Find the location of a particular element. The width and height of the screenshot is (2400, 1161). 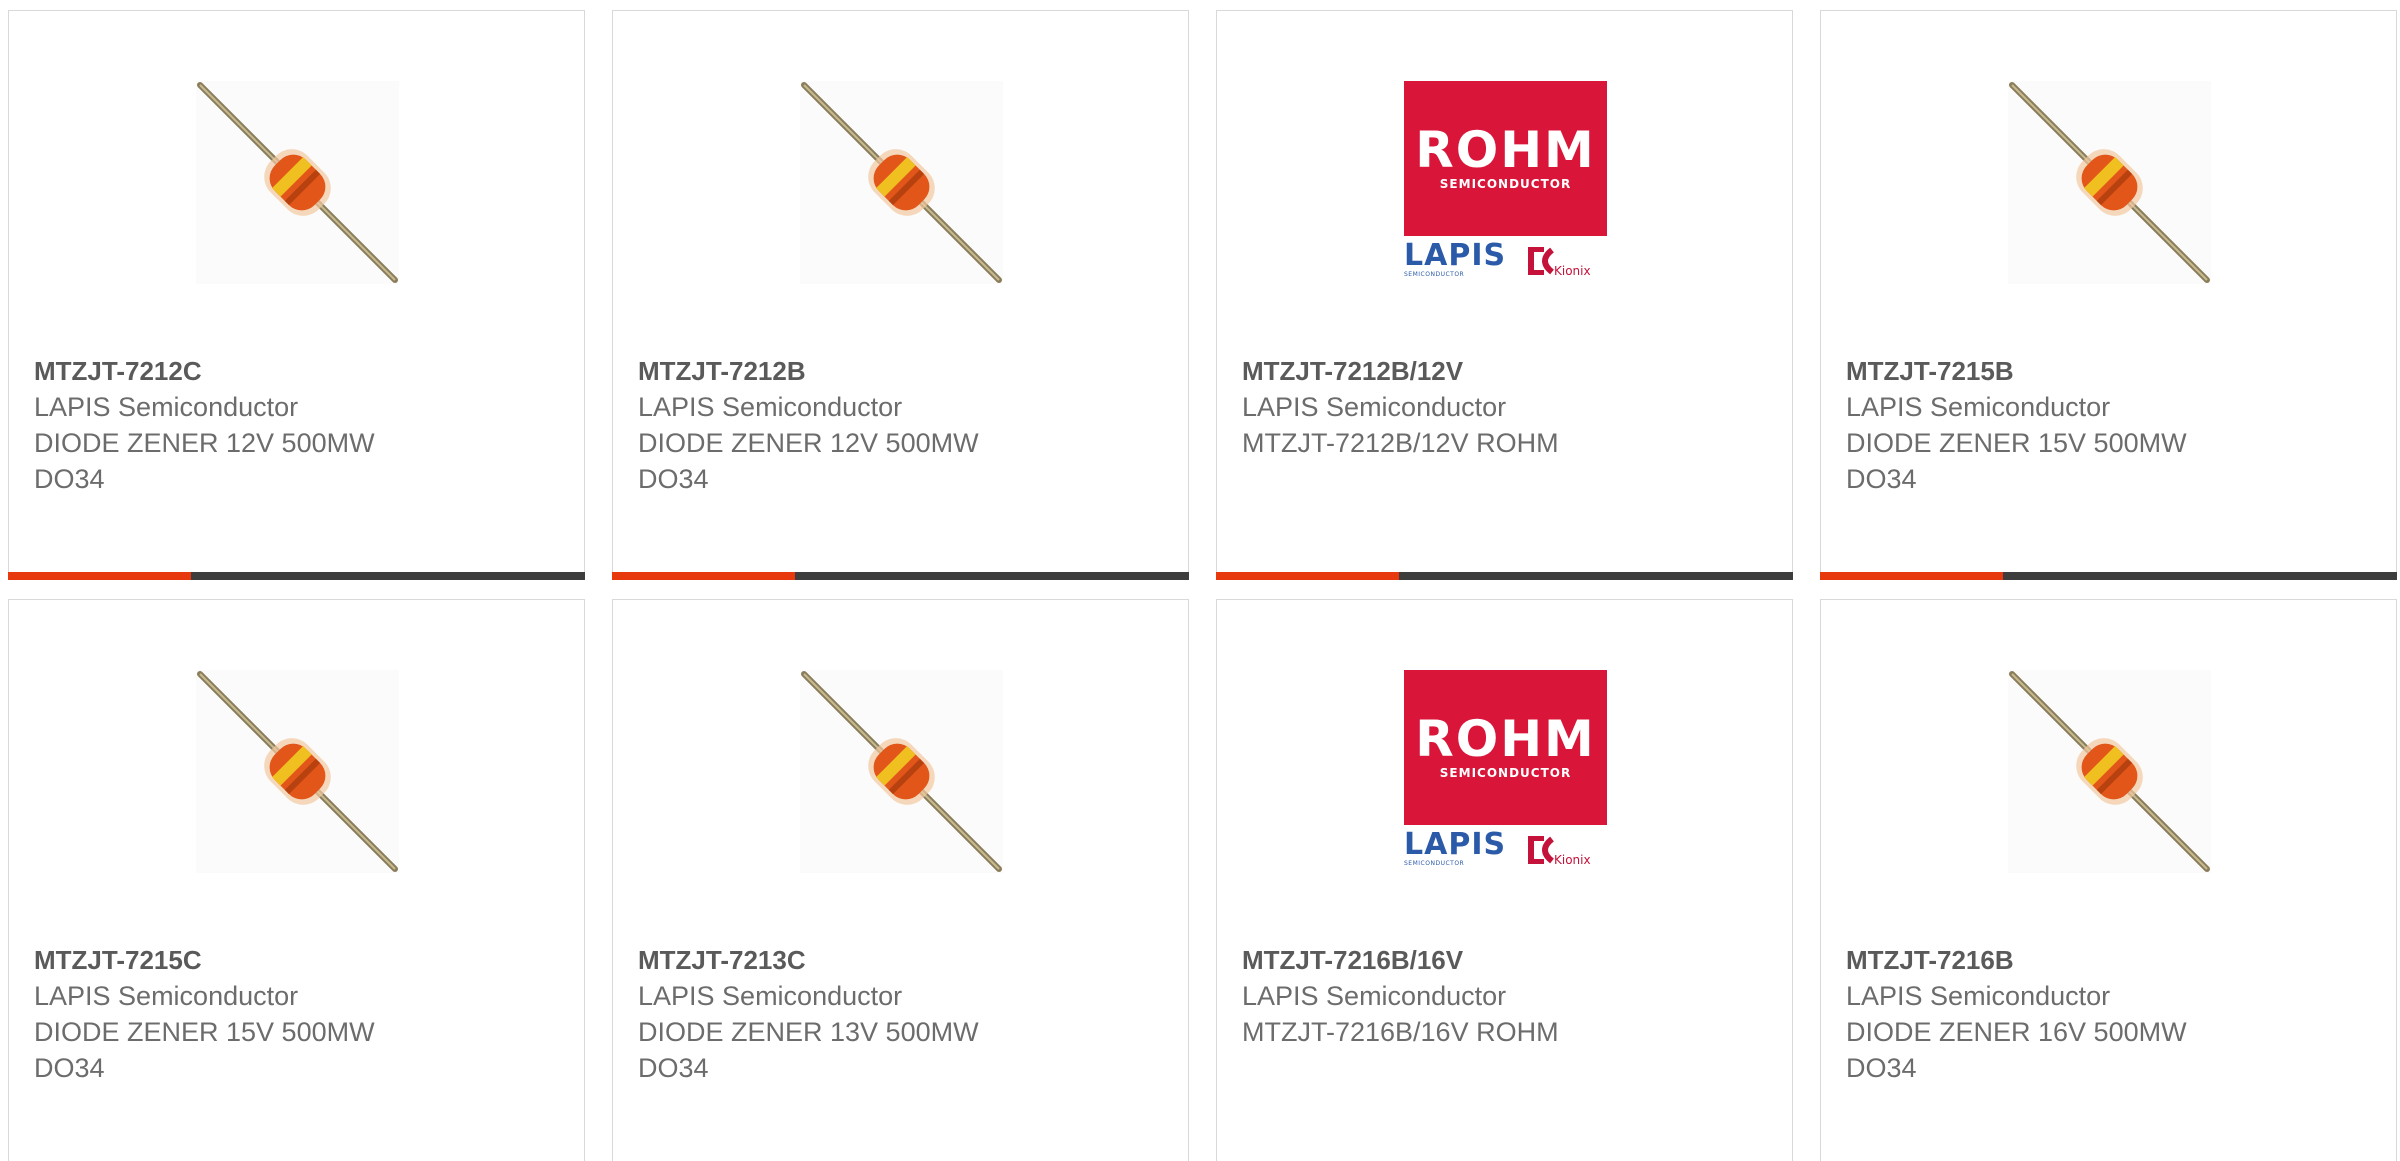

part-number: MTZJT-7216B is located at coordinates (2116, 960).